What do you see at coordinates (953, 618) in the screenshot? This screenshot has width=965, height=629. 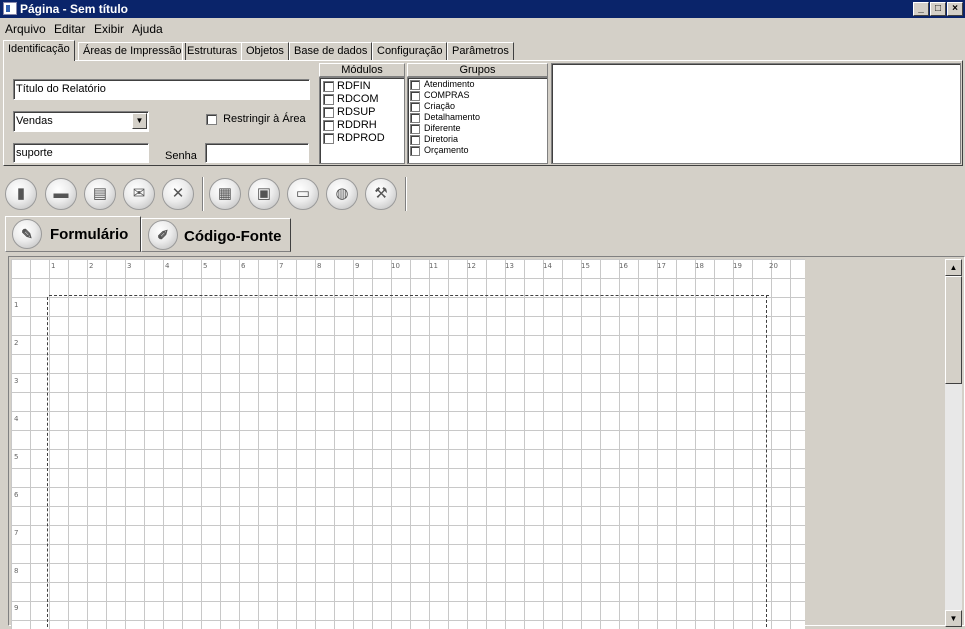 I see `scroll-down-icon: ▼` at bounding box center [953, 618].